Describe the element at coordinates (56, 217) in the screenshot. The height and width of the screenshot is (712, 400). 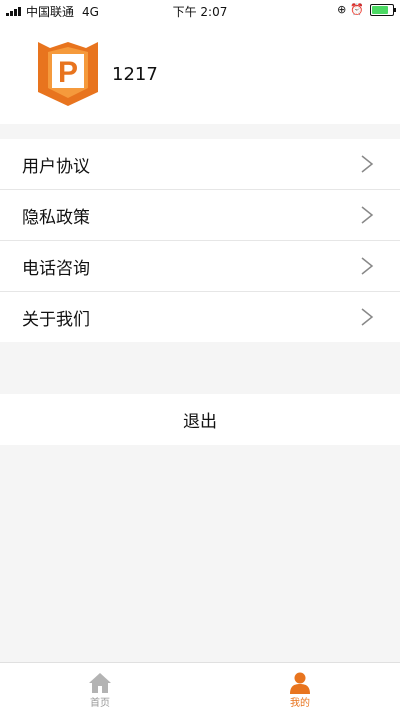
I see `menu-item-label: 隐私政策` at that location.